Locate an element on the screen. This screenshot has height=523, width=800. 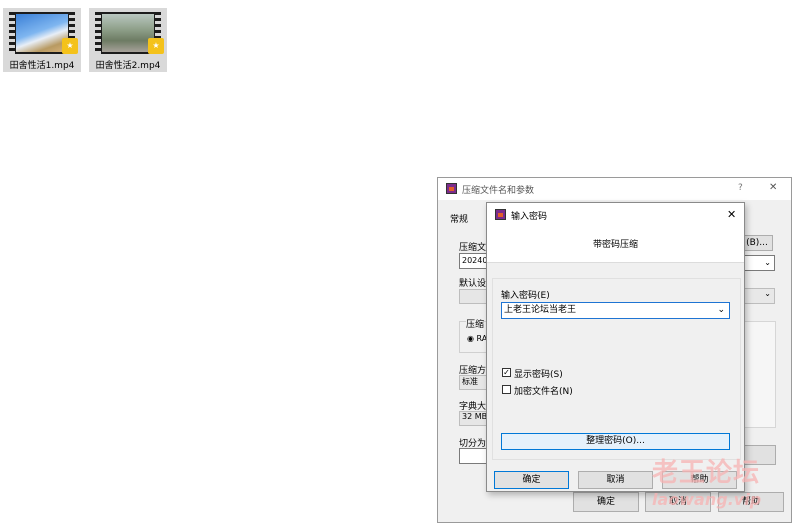
split-input is located at coordinates (474, 456).